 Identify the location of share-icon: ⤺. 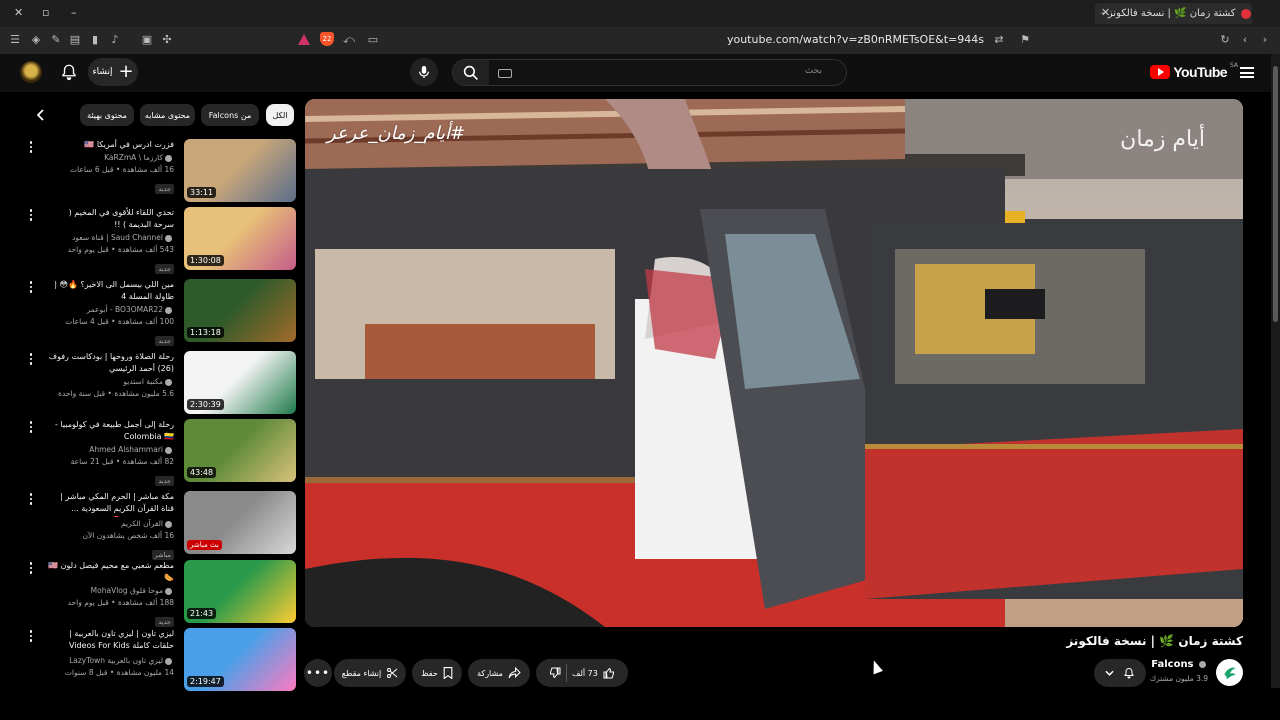
(349, 40).